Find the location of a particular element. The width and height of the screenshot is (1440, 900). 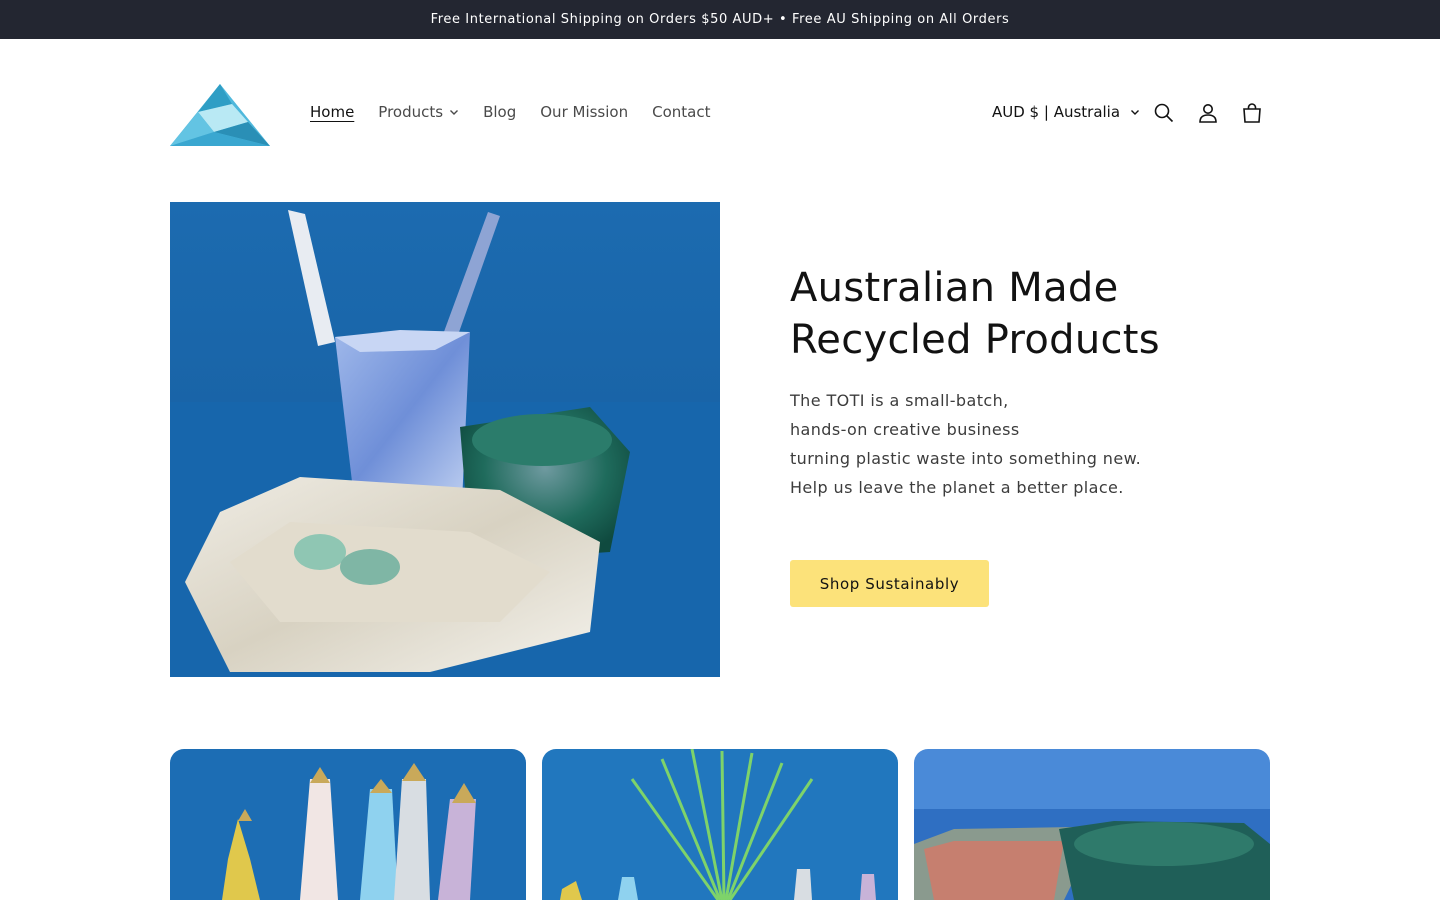

currency-selector: AUD $ | Australia is located at coordinates (1066, 112).